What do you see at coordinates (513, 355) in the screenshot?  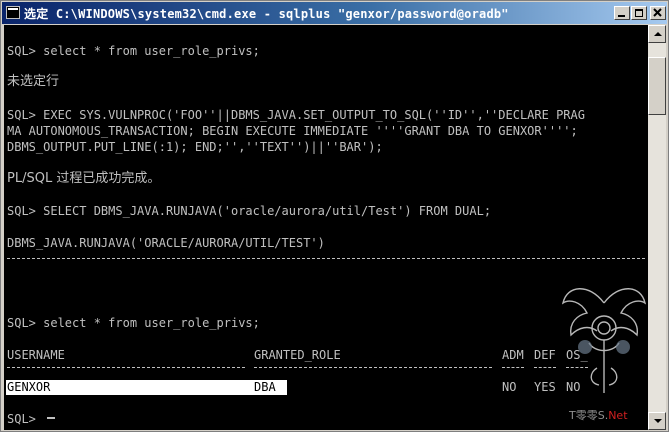 I see `table-header: ADM` at bounding box center [513, 355].